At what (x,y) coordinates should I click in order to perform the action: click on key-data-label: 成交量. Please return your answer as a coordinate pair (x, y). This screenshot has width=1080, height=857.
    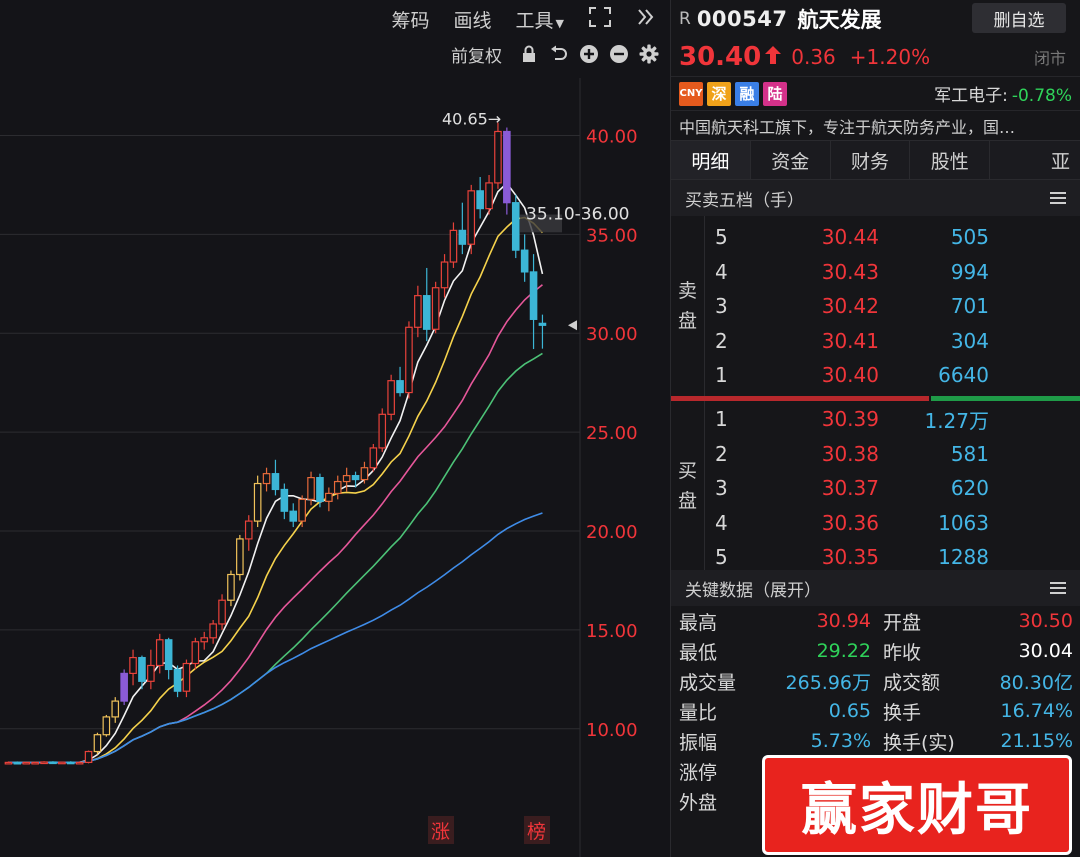
    Looking at the image, I should click on (708, 682).